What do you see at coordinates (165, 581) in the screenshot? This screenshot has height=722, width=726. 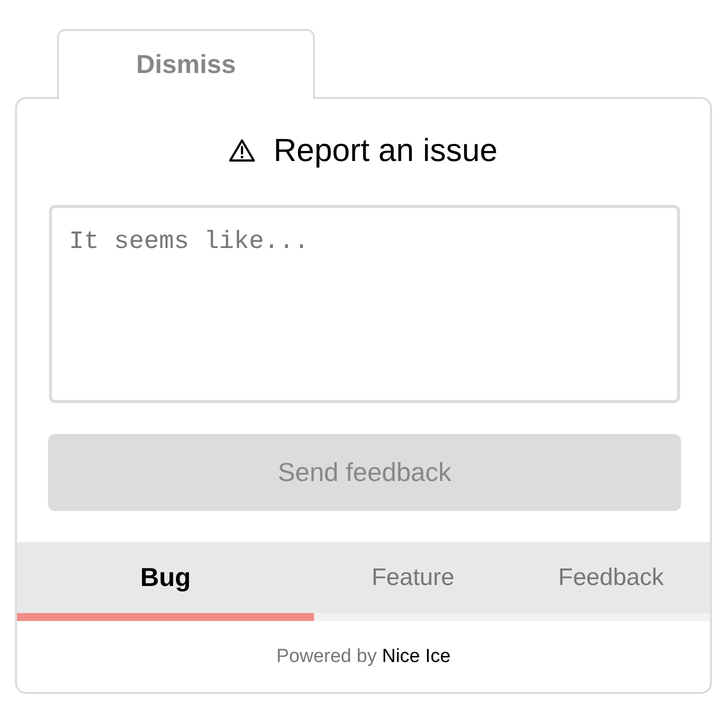 I see `category-tab: Bug` at bounding box center [165, 581].